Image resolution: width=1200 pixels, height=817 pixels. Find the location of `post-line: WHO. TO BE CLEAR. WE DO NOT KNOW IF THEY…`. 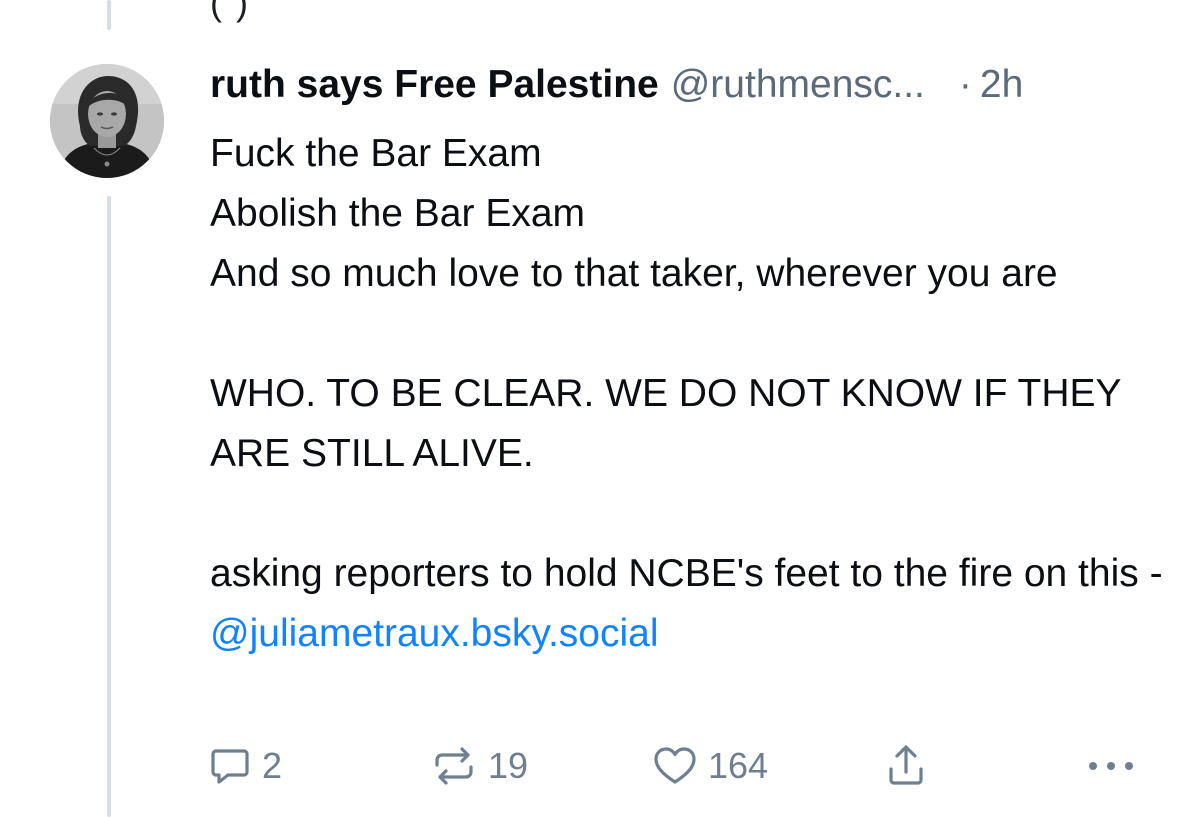

post-line: WHO. TO BE CLEAR. WE DO NOT KNOW IF THEY… is located at coordinates (665, 423).